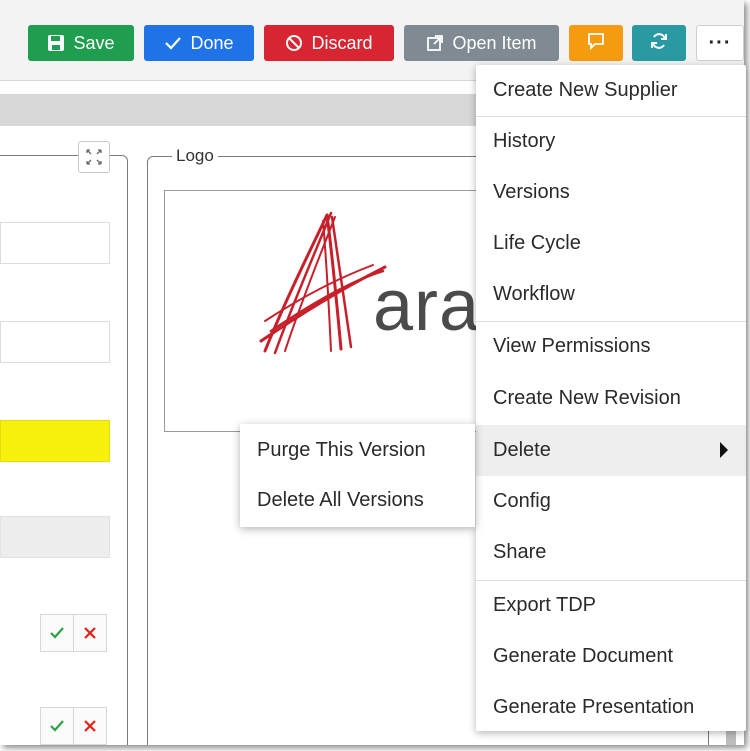 The image size is (750, 751). What do you see at coordinates (56, 43) in the screenshot?
I see `save-icon` at bounding box center [56, 43].